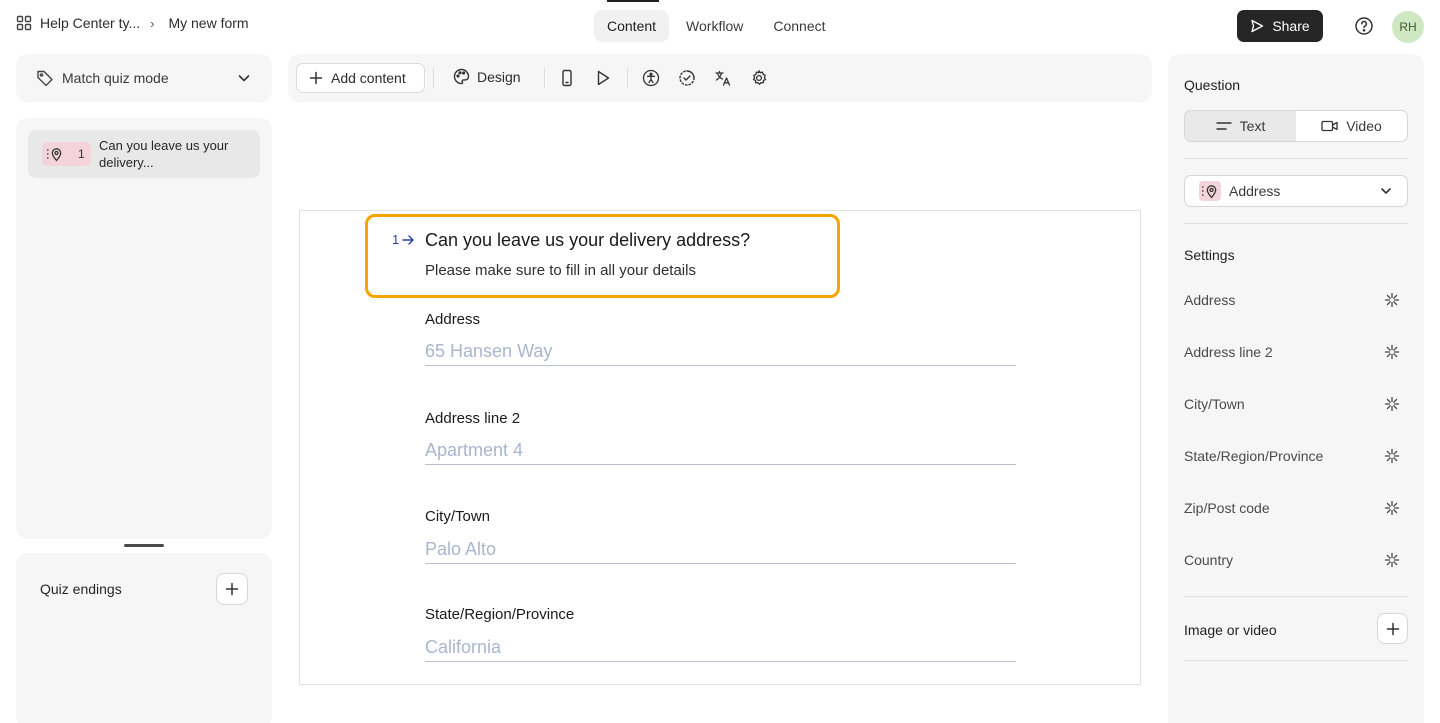  I want to click on setting-label: Address, so click(1210, 300).